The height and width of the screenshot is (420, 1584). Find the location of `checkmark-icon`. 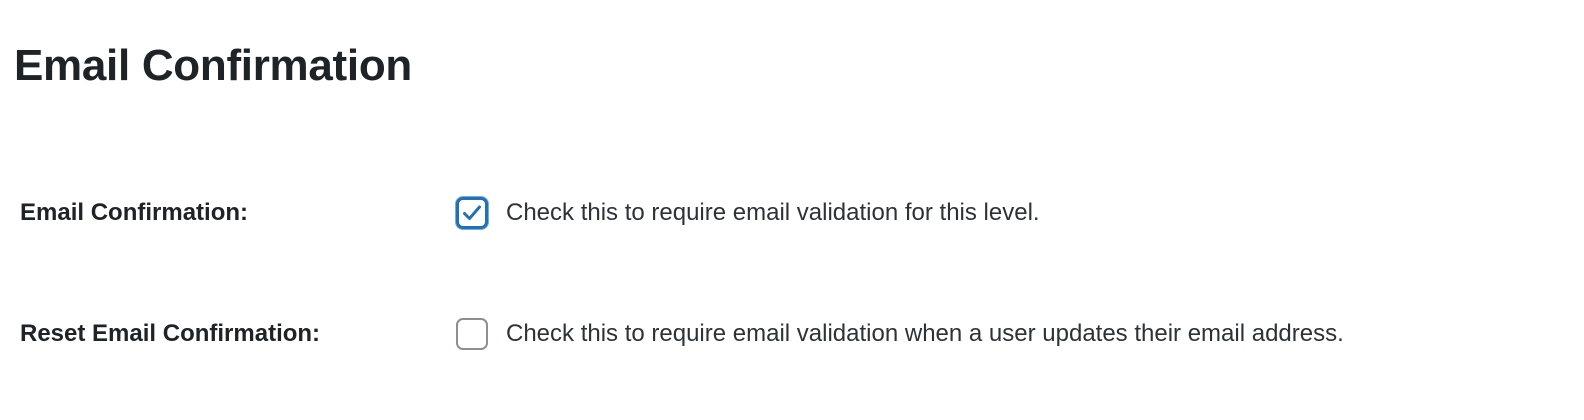

checkmark-icon is located at coordinates (472, 212).